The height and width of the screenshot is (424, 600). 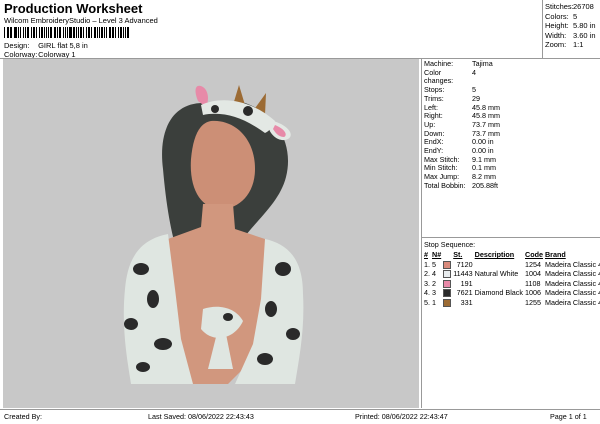 I want to click on needle-number: 1, so click(x=434, y=302).